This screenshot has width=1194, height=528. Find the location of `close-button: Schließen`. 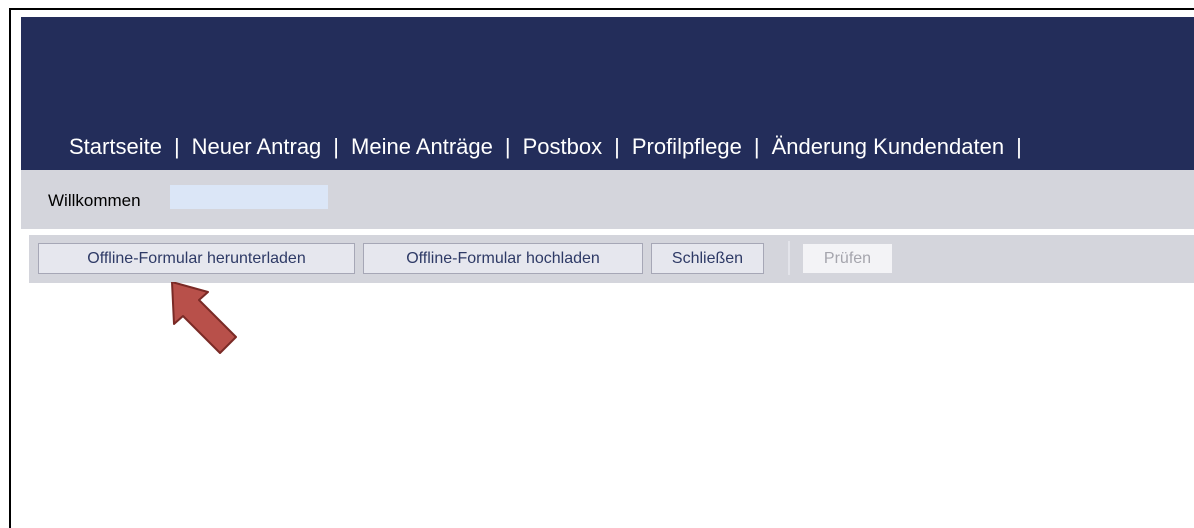

close-button: Schließen is located at coordinates (707, 258).